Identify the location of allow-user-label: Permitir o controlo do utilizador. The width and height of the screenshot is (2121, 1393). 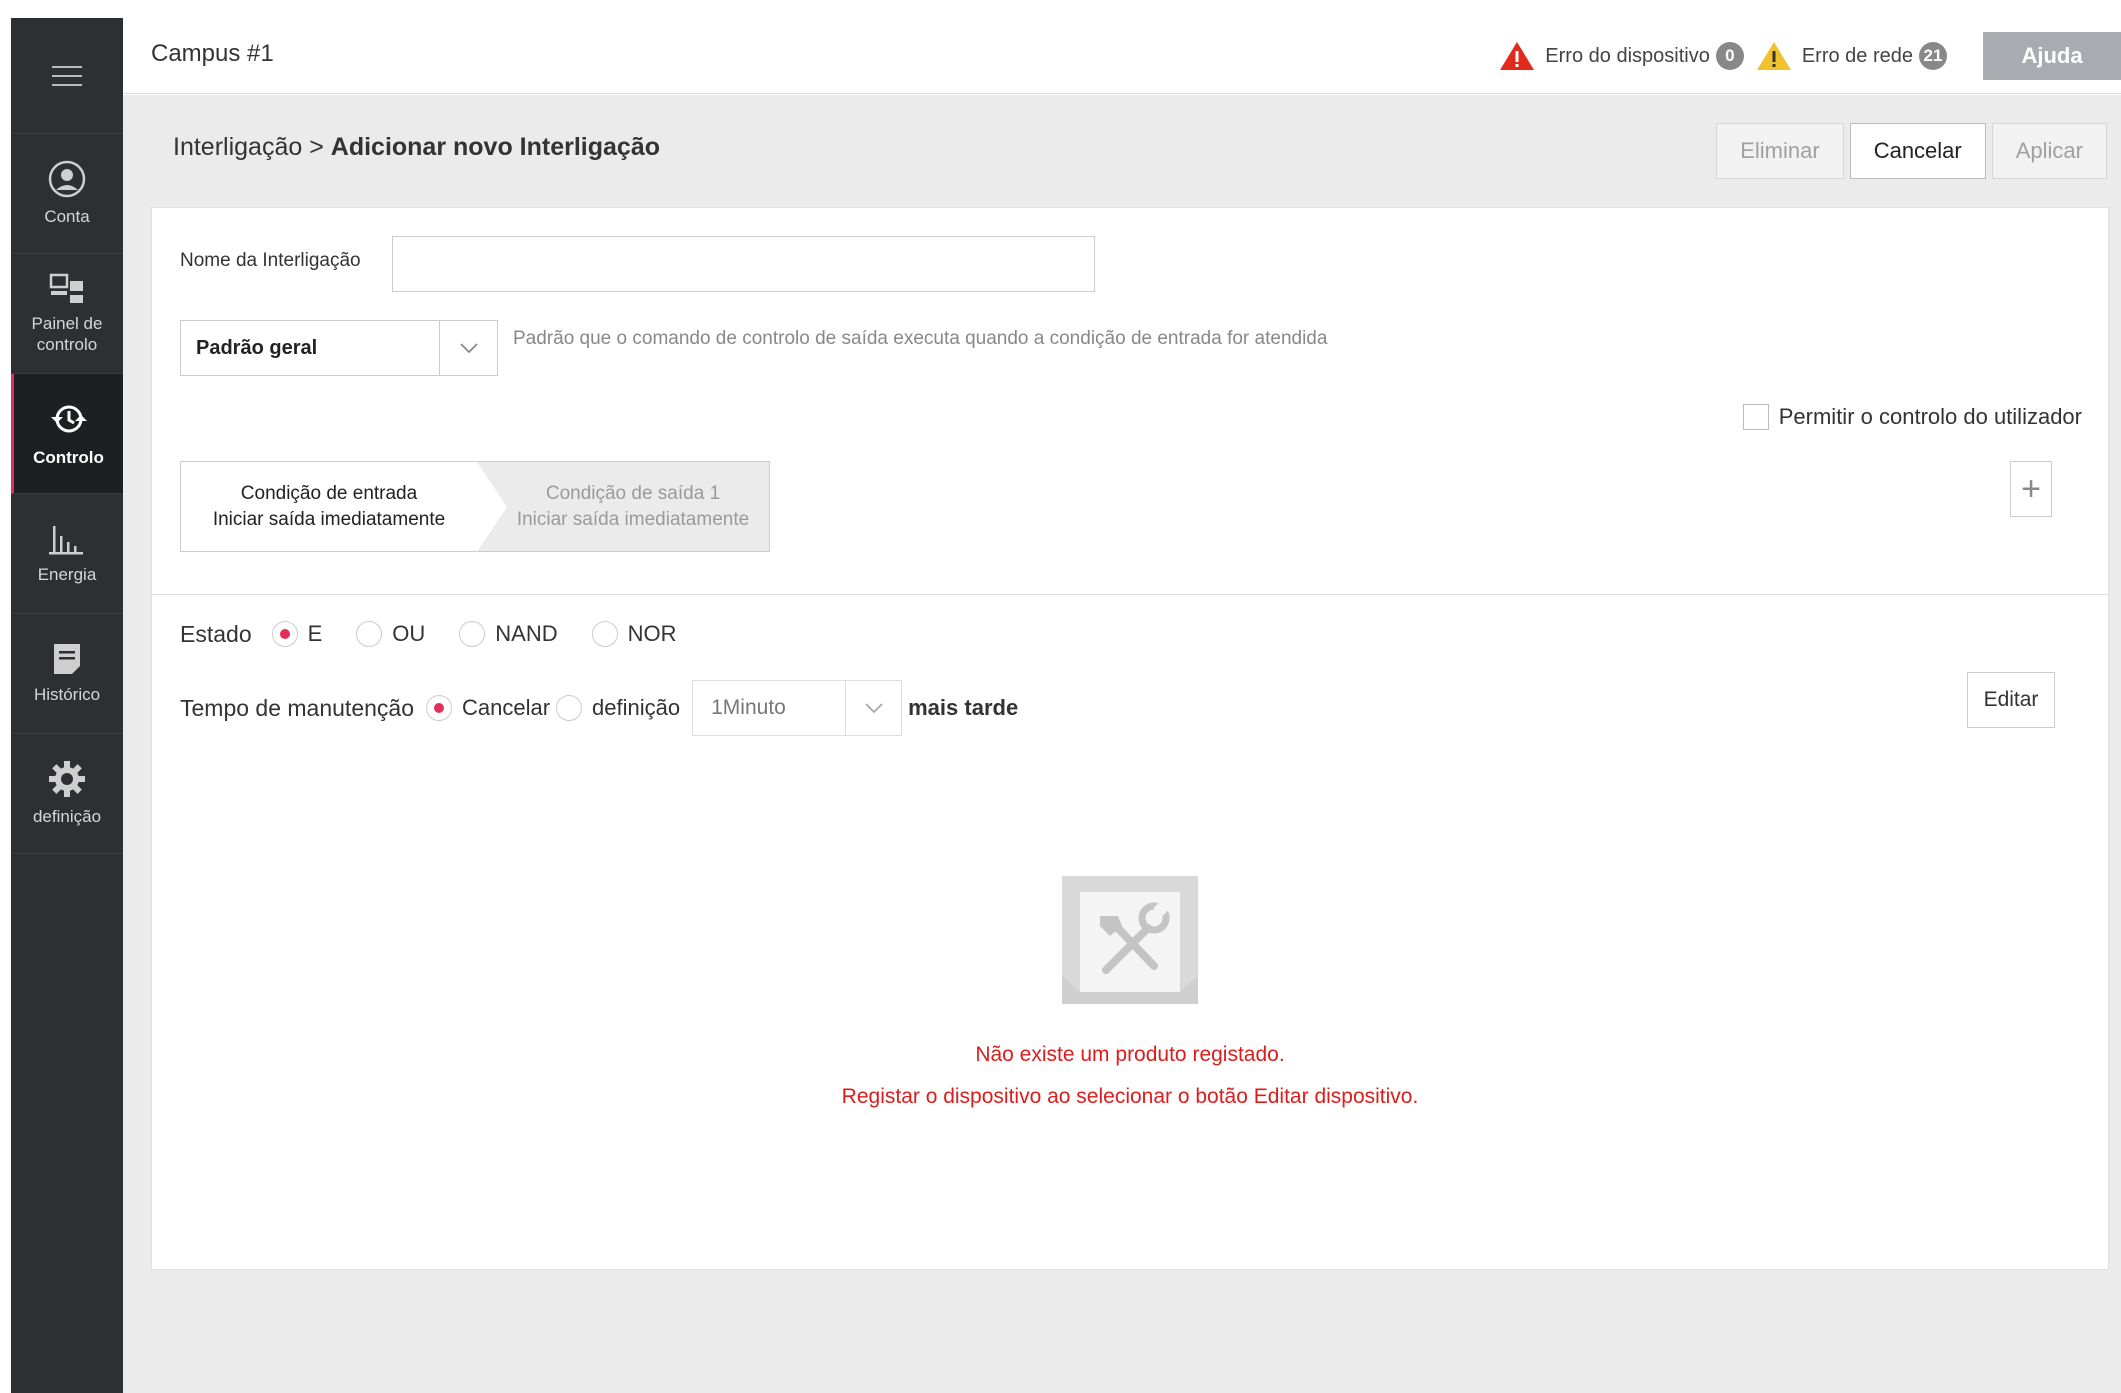
(1930, 416).